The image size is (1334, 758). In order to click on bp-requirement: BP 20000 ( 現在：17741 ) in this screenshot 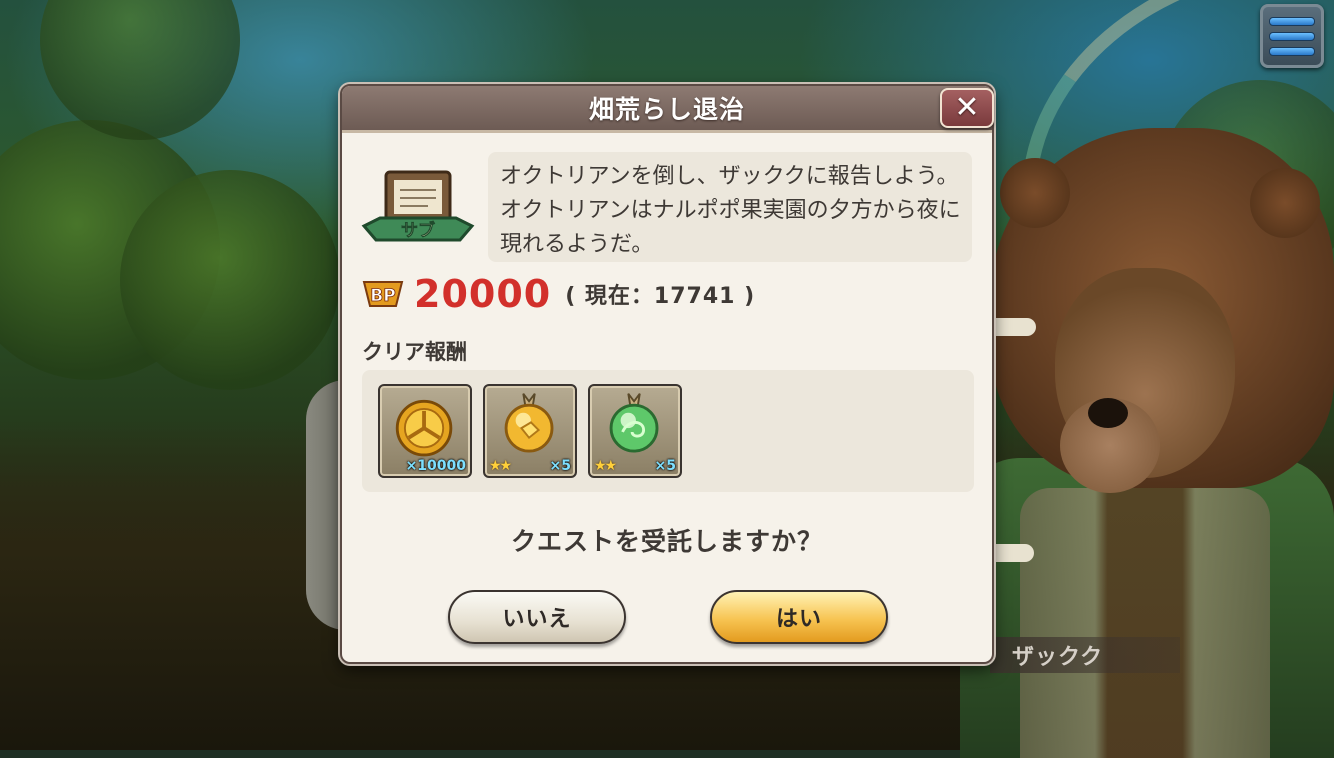, I will do `click(558, 294)`.